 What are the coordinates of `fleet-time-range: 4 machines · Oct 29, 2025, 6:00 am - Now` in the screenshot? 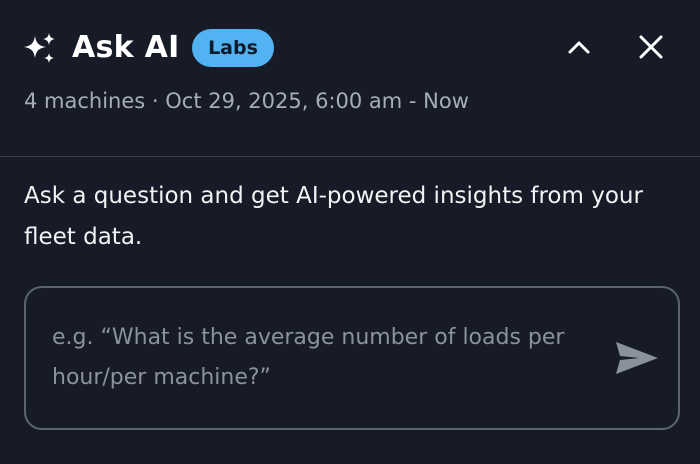 It's located at (246, 101).